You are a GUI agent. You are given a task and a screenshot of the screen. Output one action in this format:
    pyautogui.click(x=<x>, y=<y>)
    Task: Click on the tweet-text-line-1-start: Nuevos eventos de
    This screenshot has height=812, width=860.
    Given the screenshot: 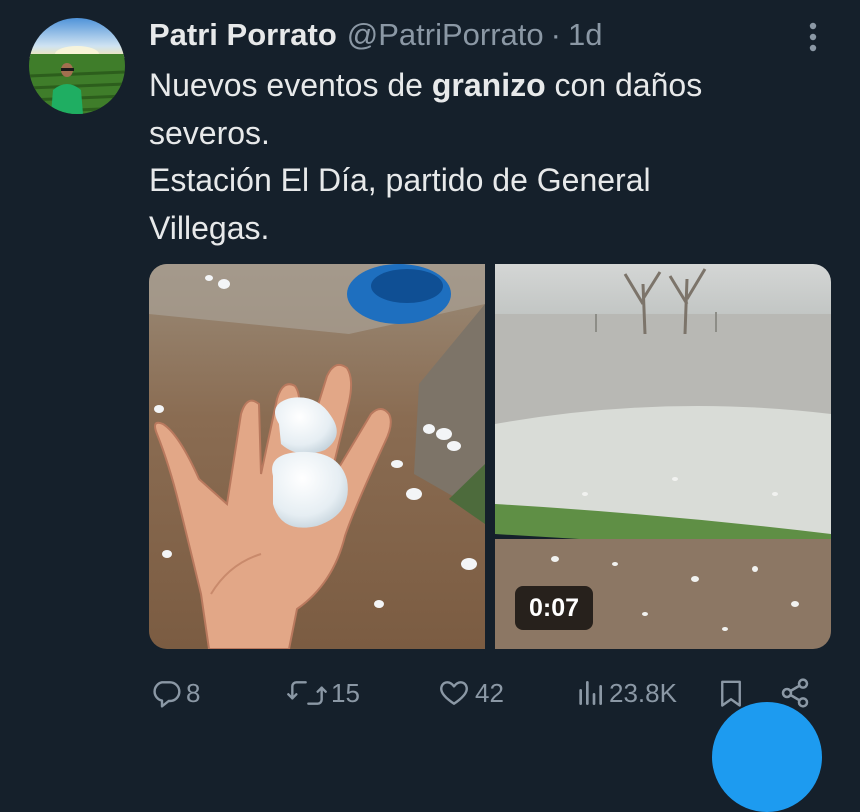 What is the action you would take?
    pyautogui.click(x=290, y=85)
    